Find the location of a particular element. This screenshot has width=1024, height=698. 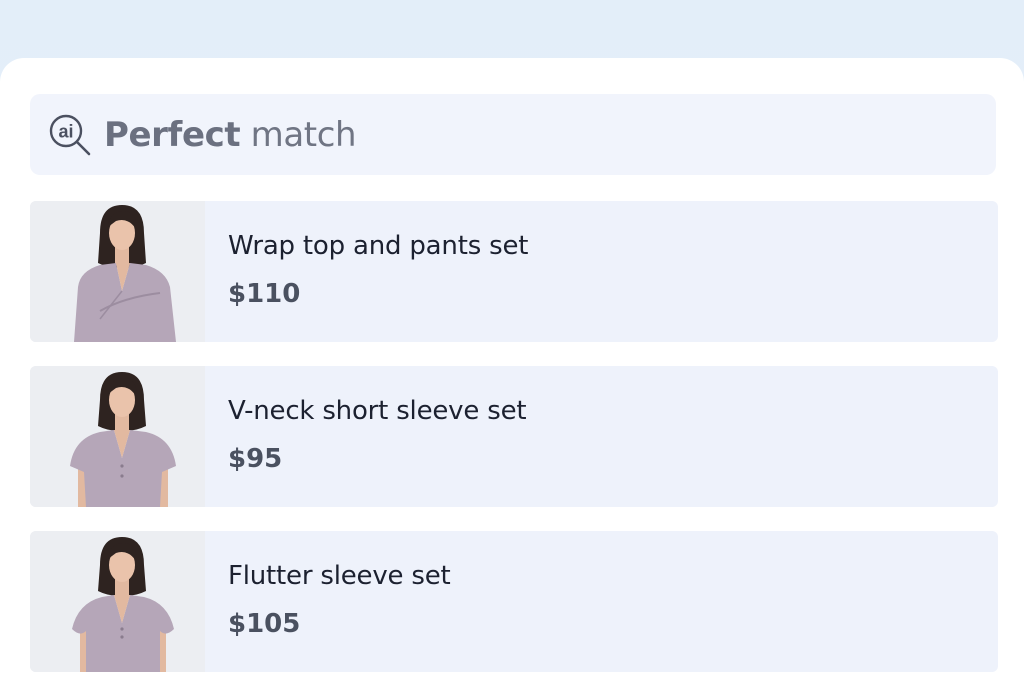

product-name: Flutter sleeve set is located at coordinates (339, 576).